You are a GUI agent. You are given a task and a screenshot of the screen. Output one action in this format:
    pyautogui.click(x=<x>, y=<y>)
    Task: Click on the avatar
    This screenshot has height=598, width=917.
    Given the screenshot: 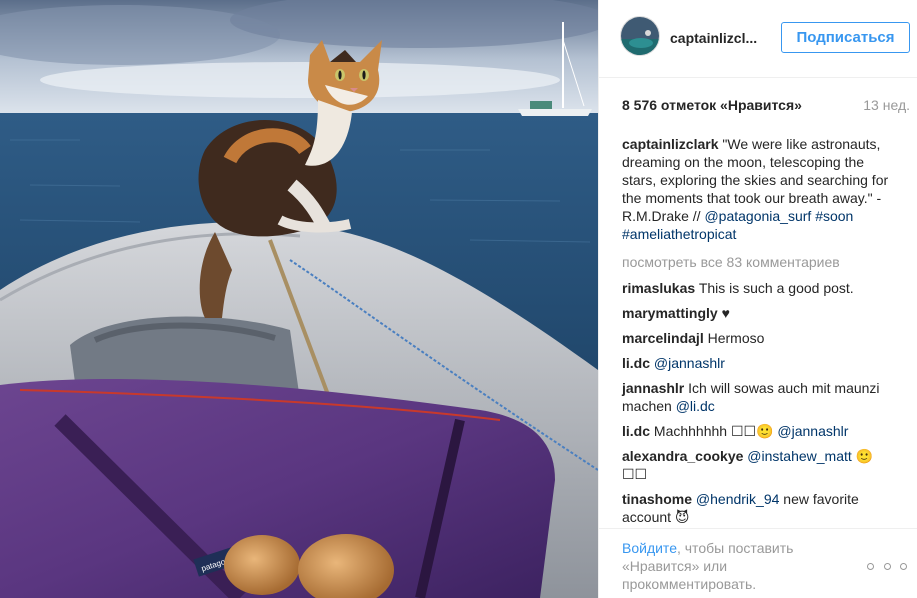 What is the action you would take?
    pyautogui.click(x=640, y=36)
    